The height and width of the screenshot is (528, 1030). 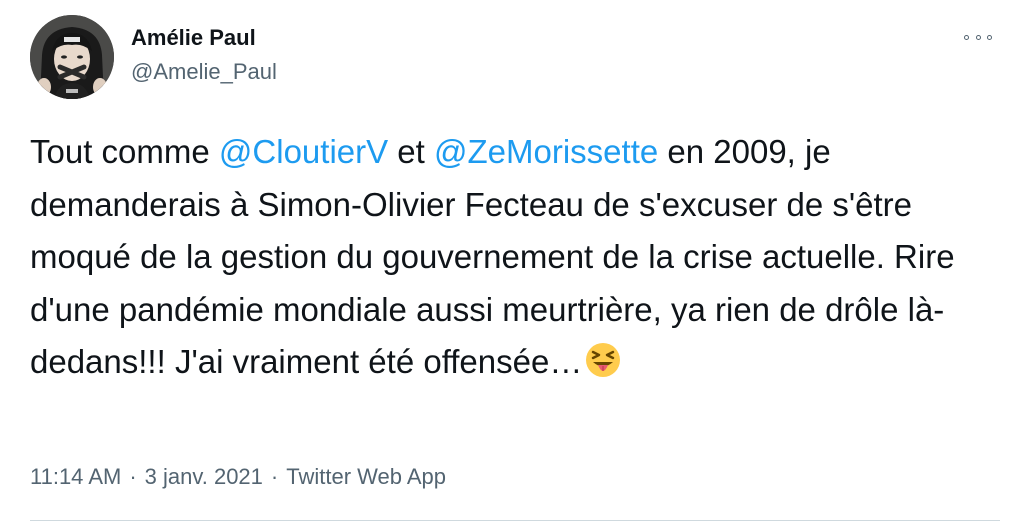 What do you see at coordinates (546, 151) in the screenshot?
I see `mention-link: @ZeMorissette` at bounding box center [546, 151].